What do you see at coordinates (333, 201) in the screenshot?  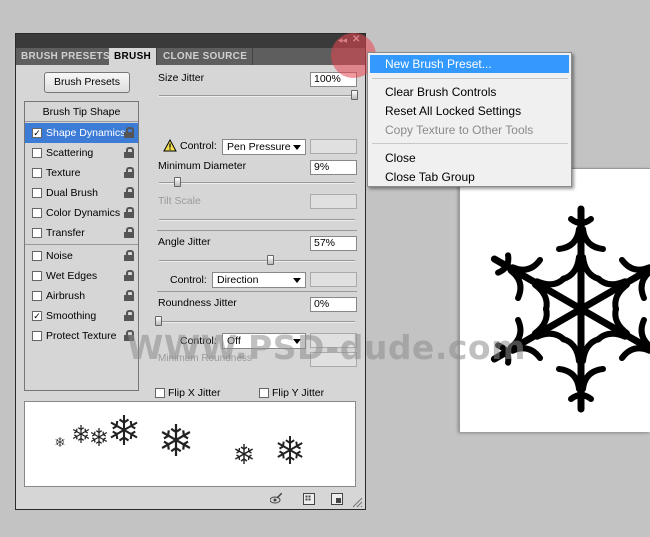 I see `tilt-scale-field` at bounding box center [333, 201].